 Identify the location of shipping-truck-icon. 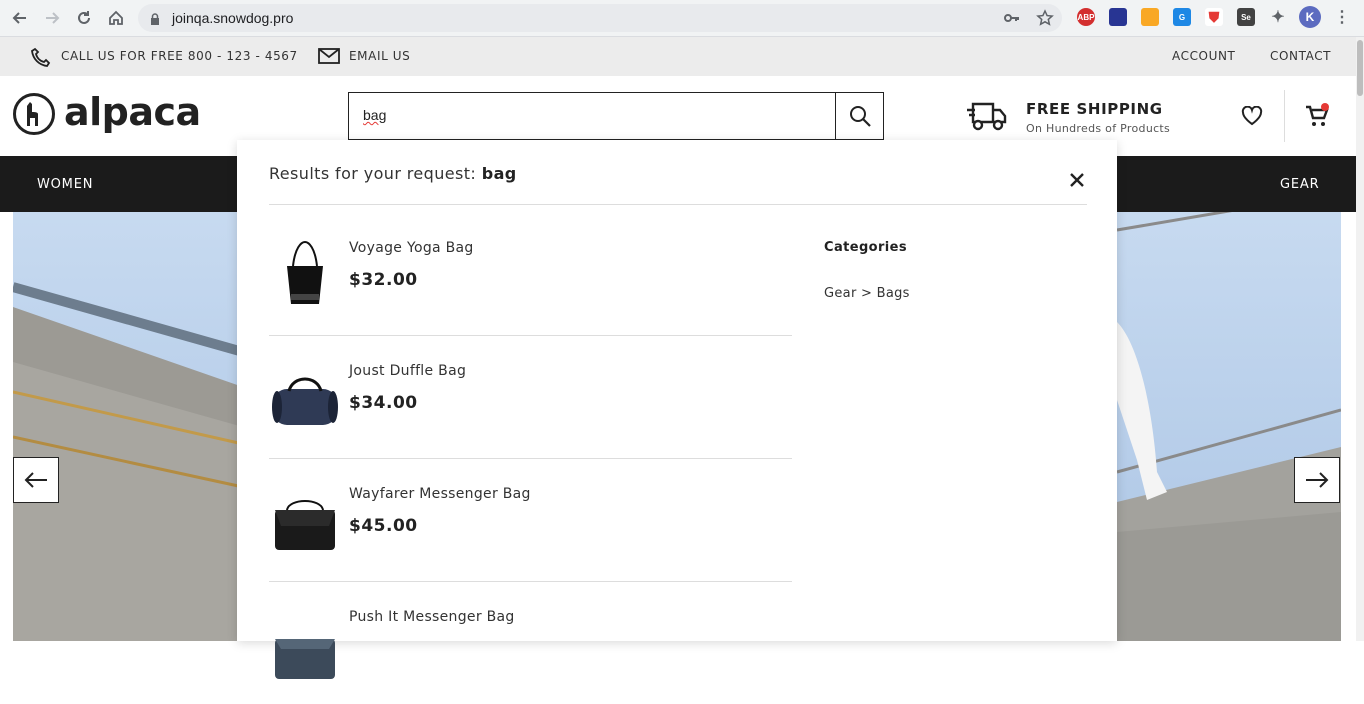
(986, 117).